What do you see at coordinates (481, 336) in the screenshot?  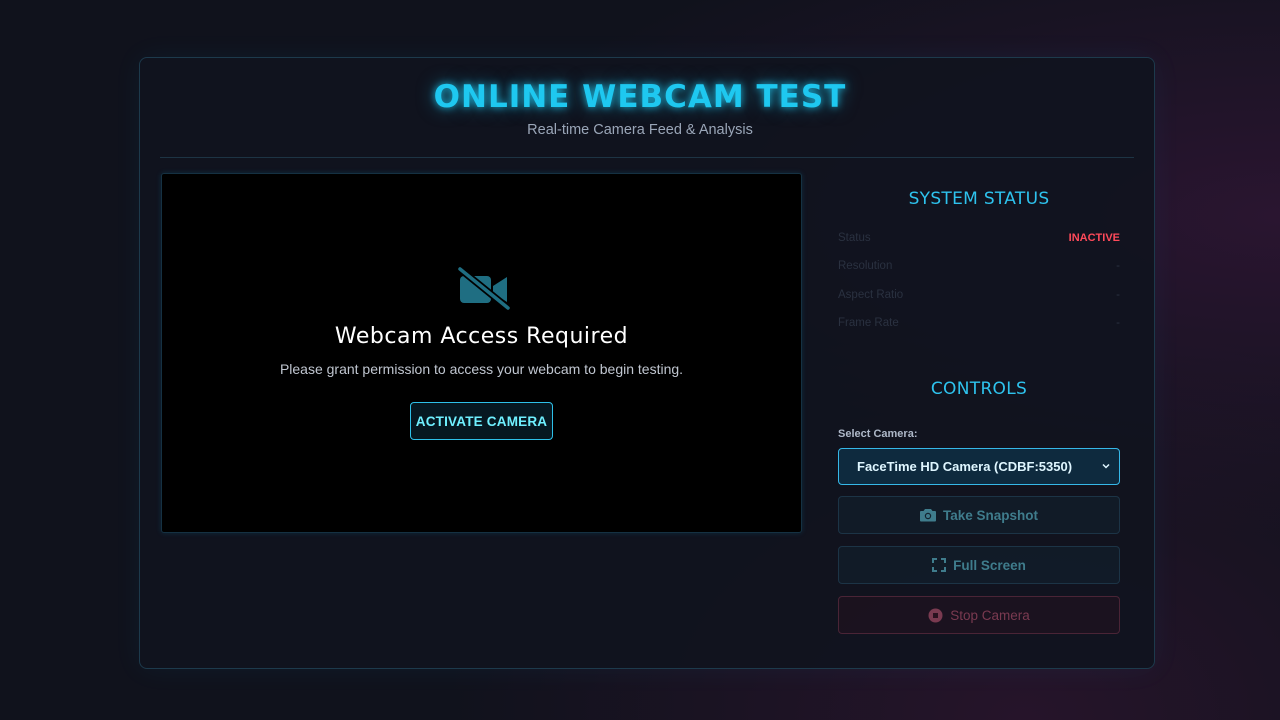 I see `webcam-access-heading: Webcam Access Required` at bounding box center [481, 336].